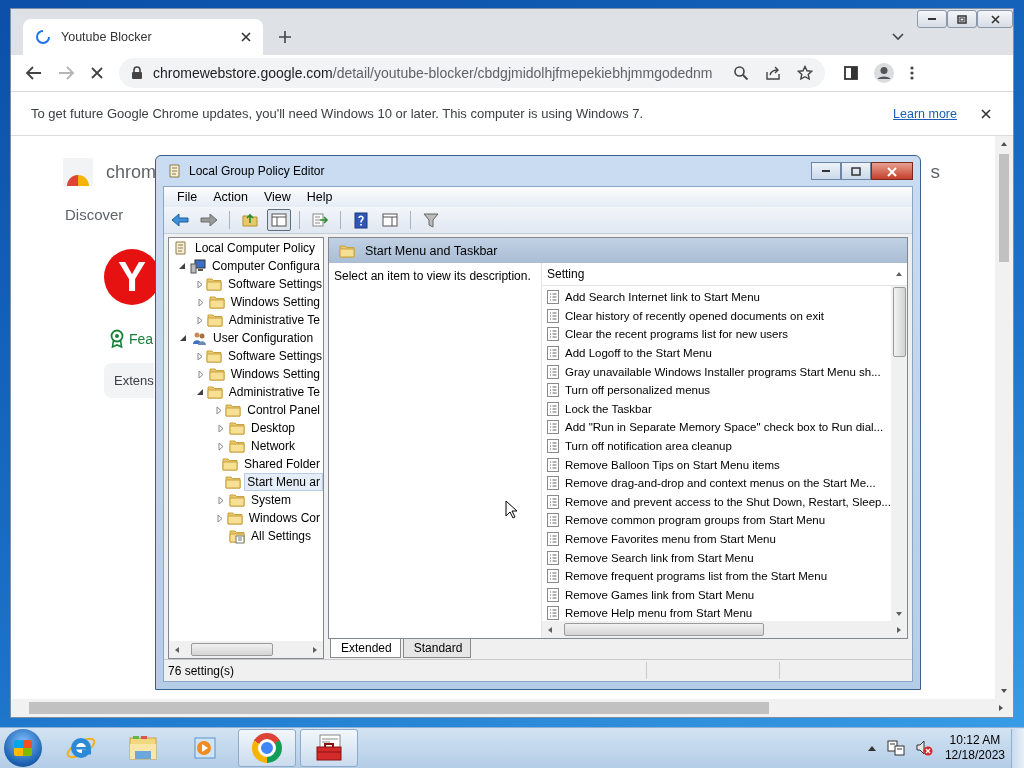  What do you see at coordinates (320, 197) in the screenshot?
I see `menu-item: Help` at bounding box center [320, 197].